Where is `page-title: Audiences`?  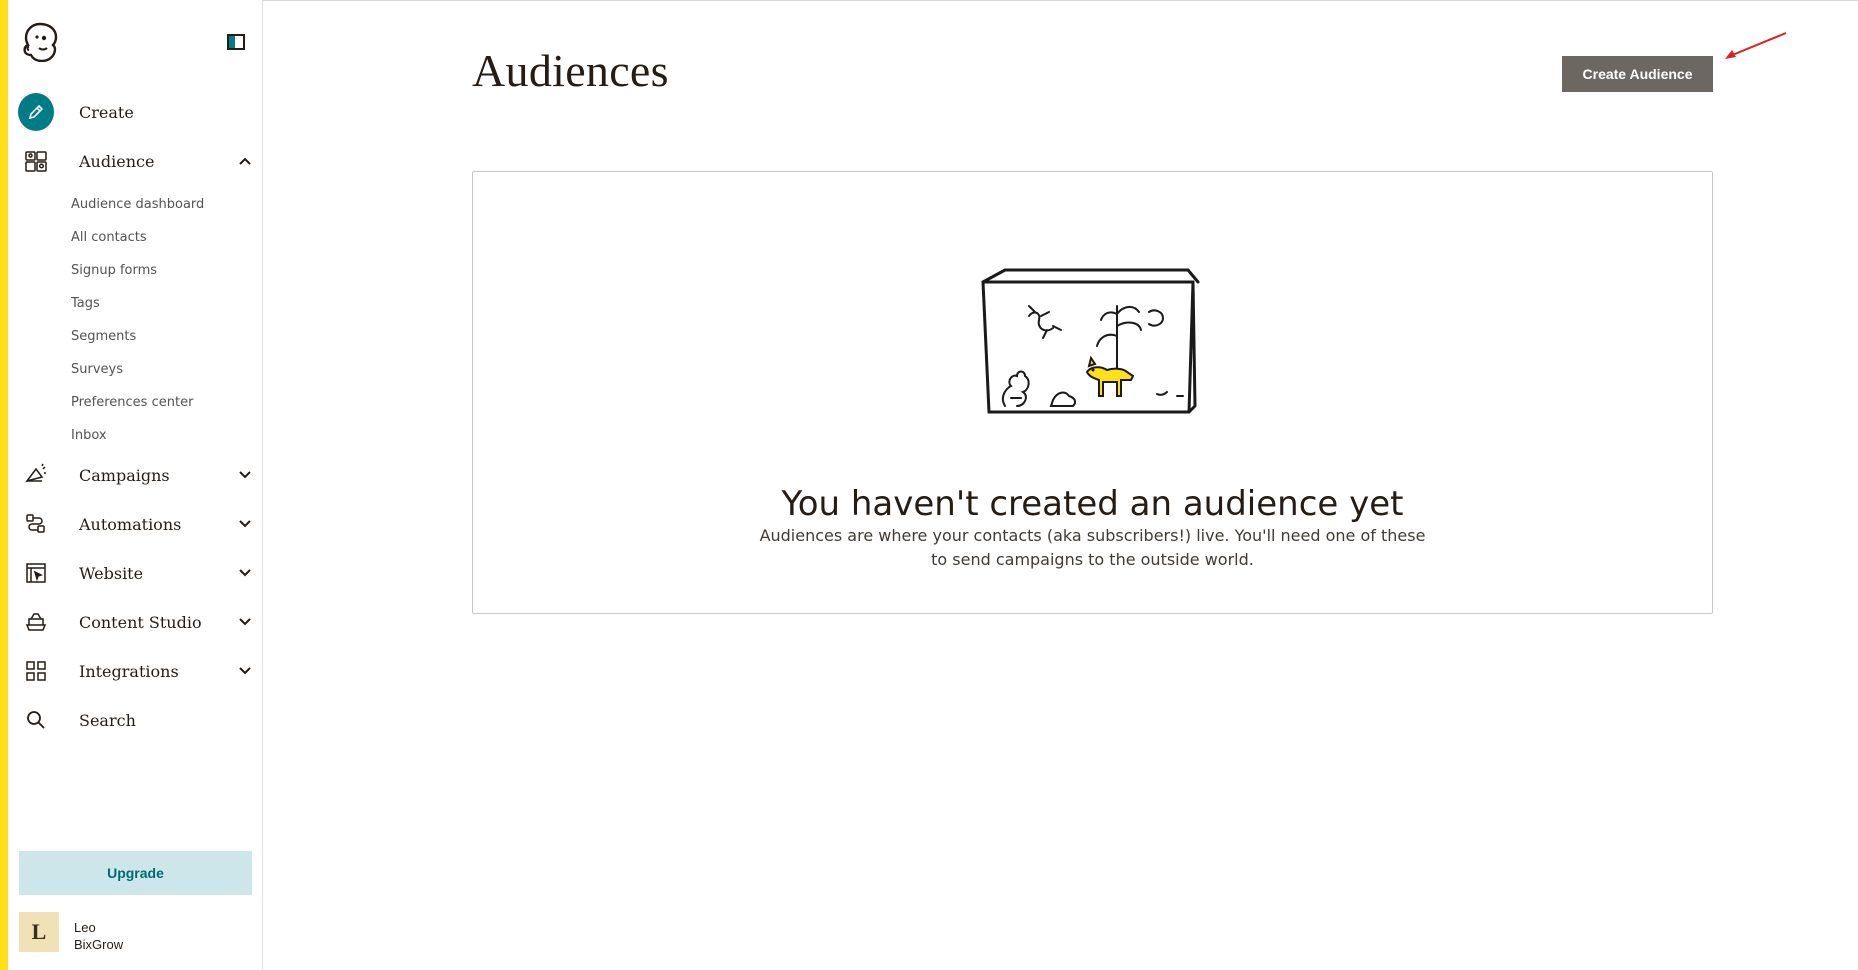 page-title: Audiences is located at coordinates (570, 70).